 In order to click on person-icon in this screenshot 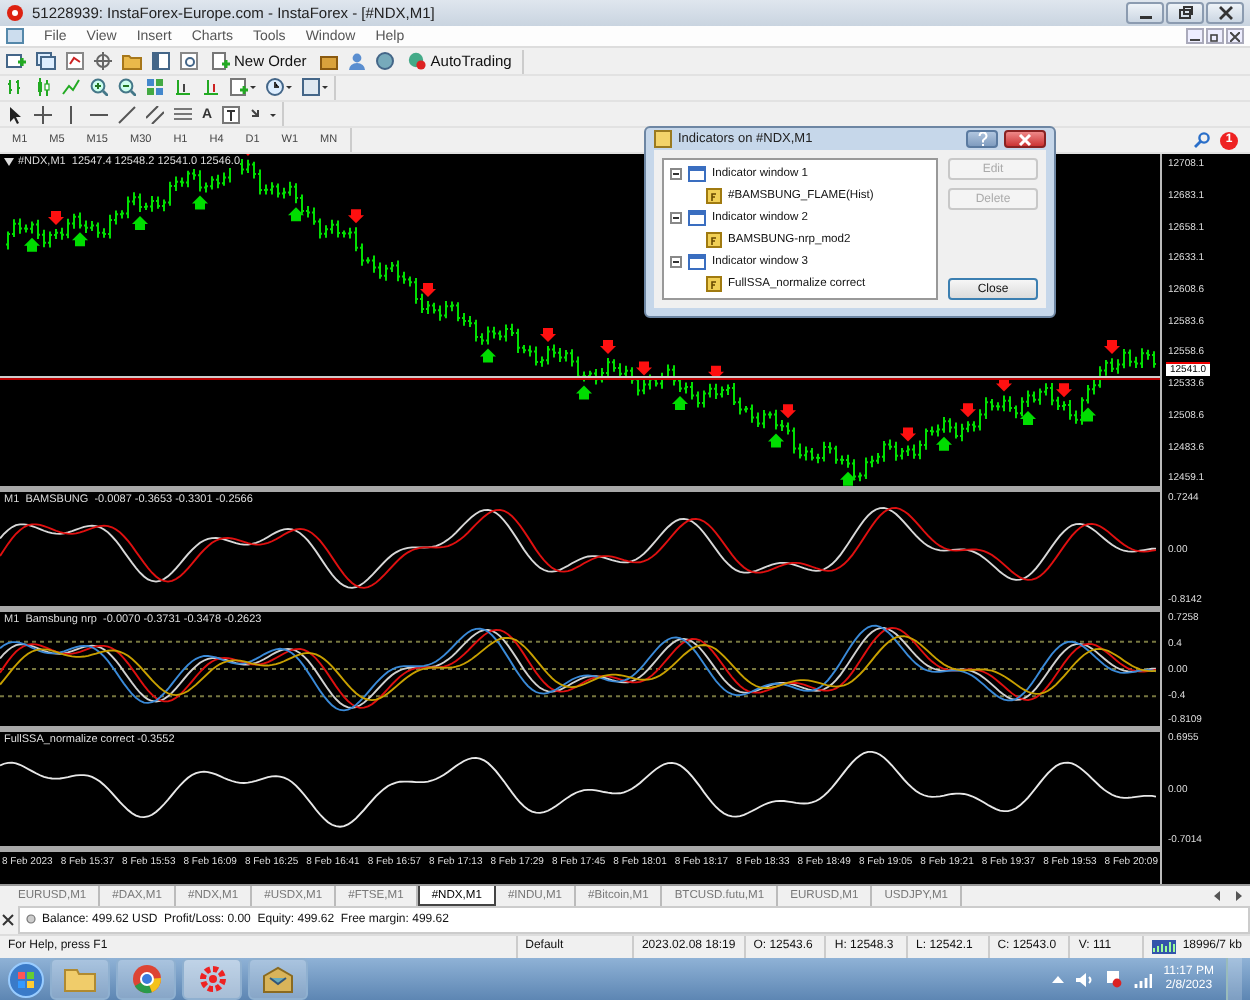, I will do `click(357, 61)`.